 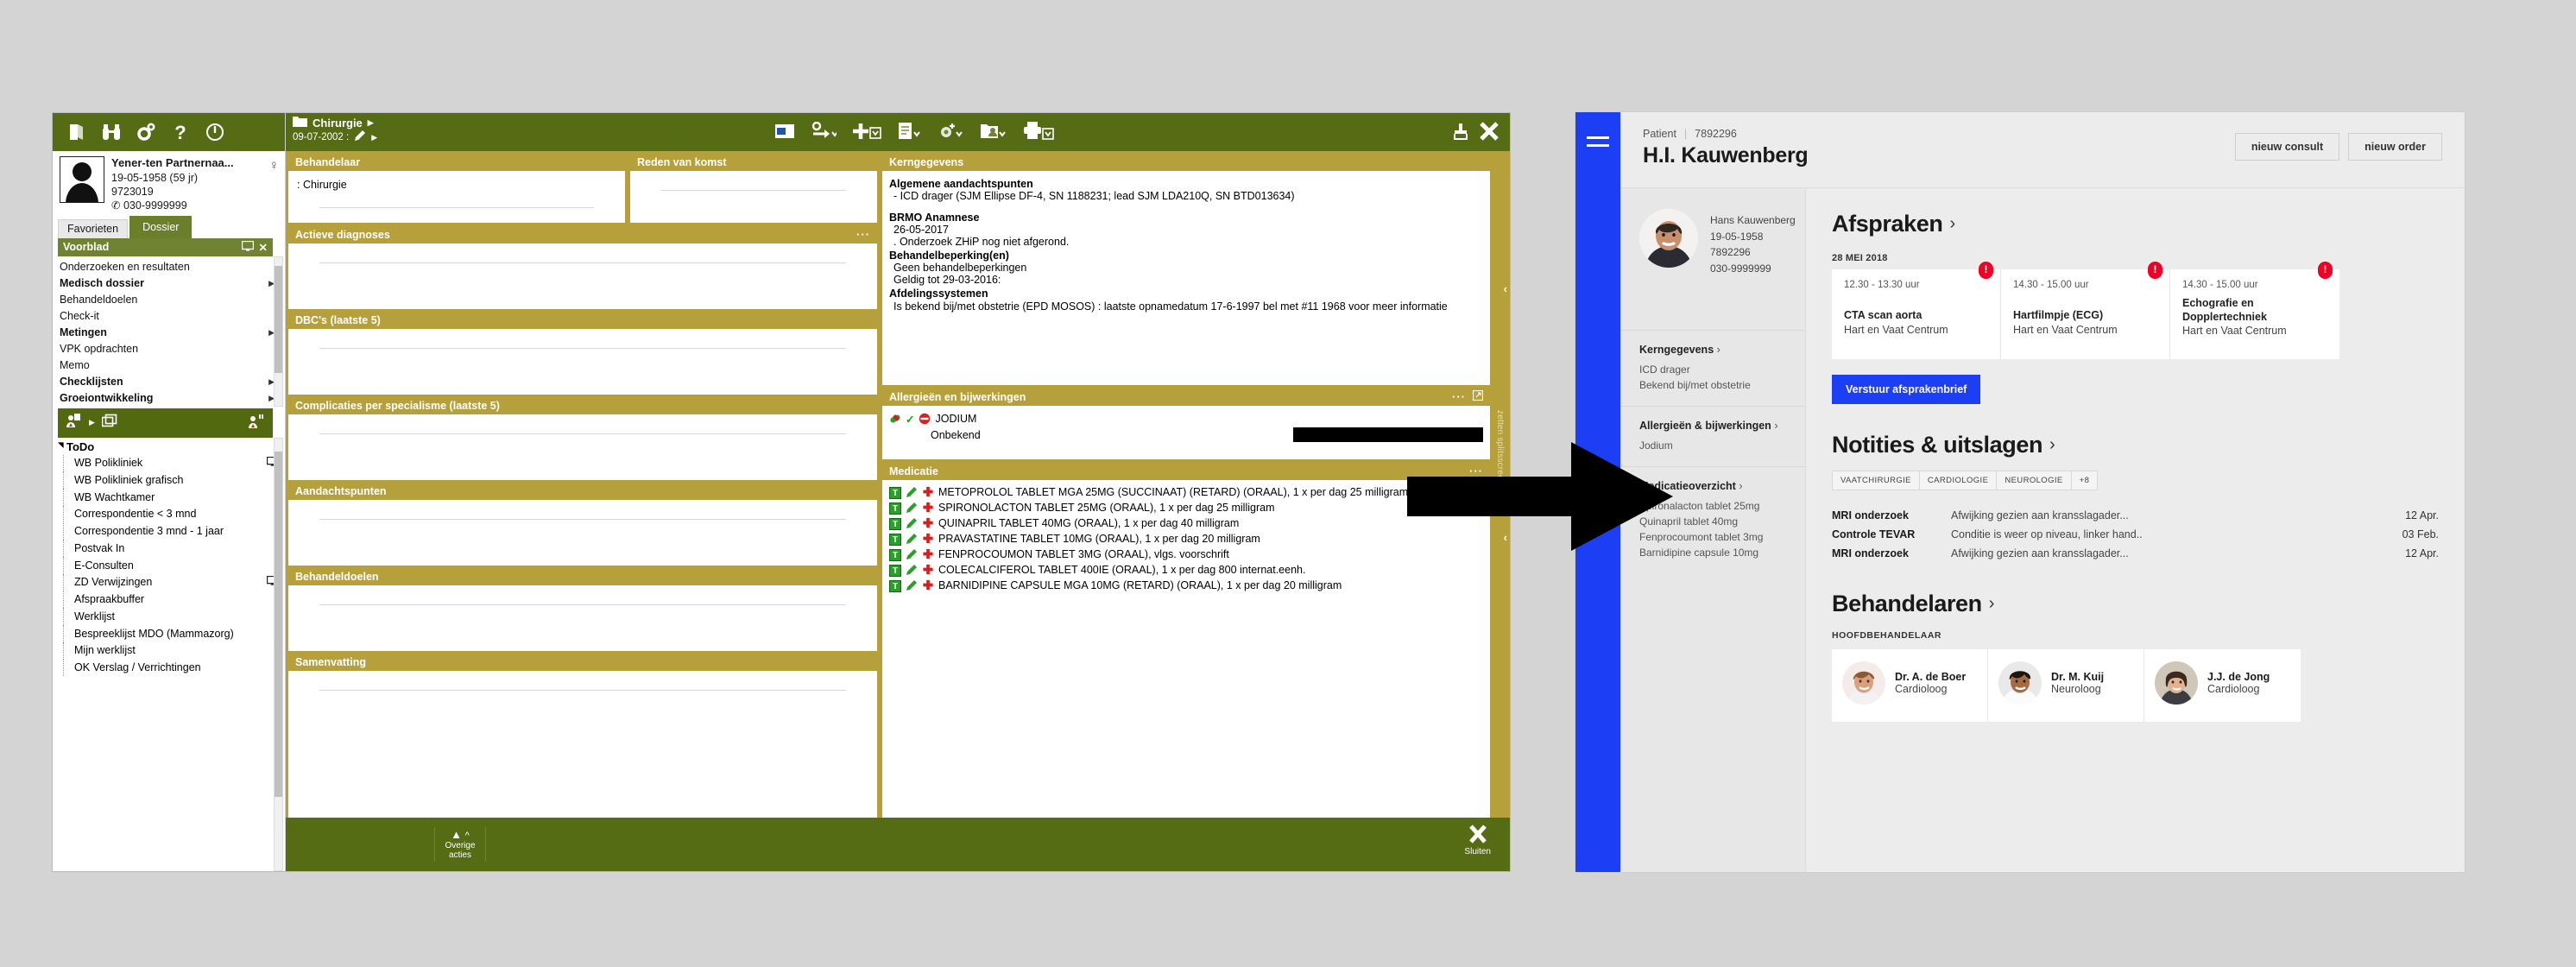 What do you see at coordinates (169, 316) in the screenshot?
I see `sidebar-item-check-it: Check-it` at bounding box center [169, 316].